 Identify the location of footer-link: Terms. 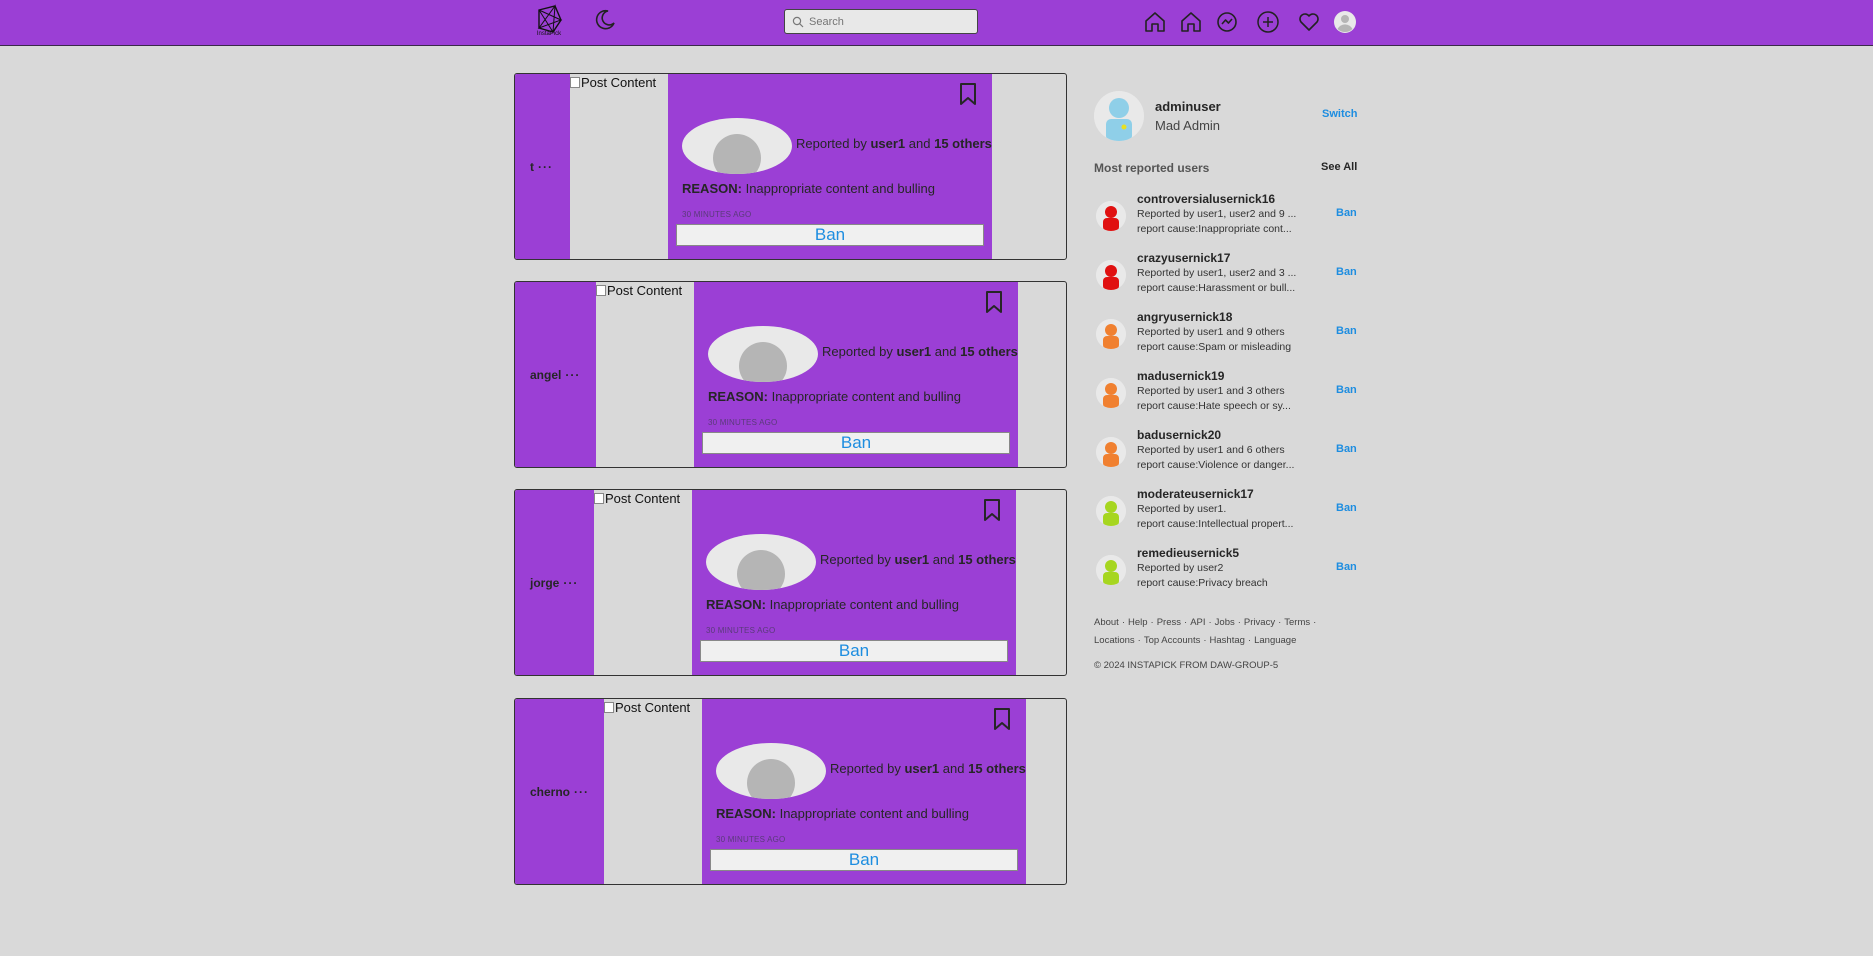
(1297, 622).